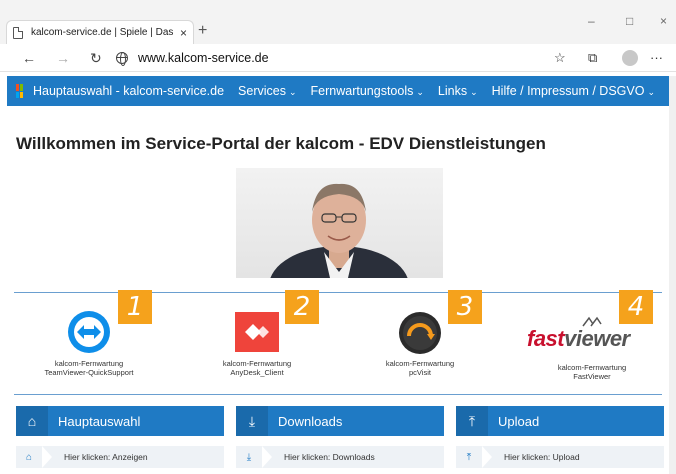 The image size is (676, 474). I want to click on panel-downloads: ⤓ Downloads, so click(340, 421).